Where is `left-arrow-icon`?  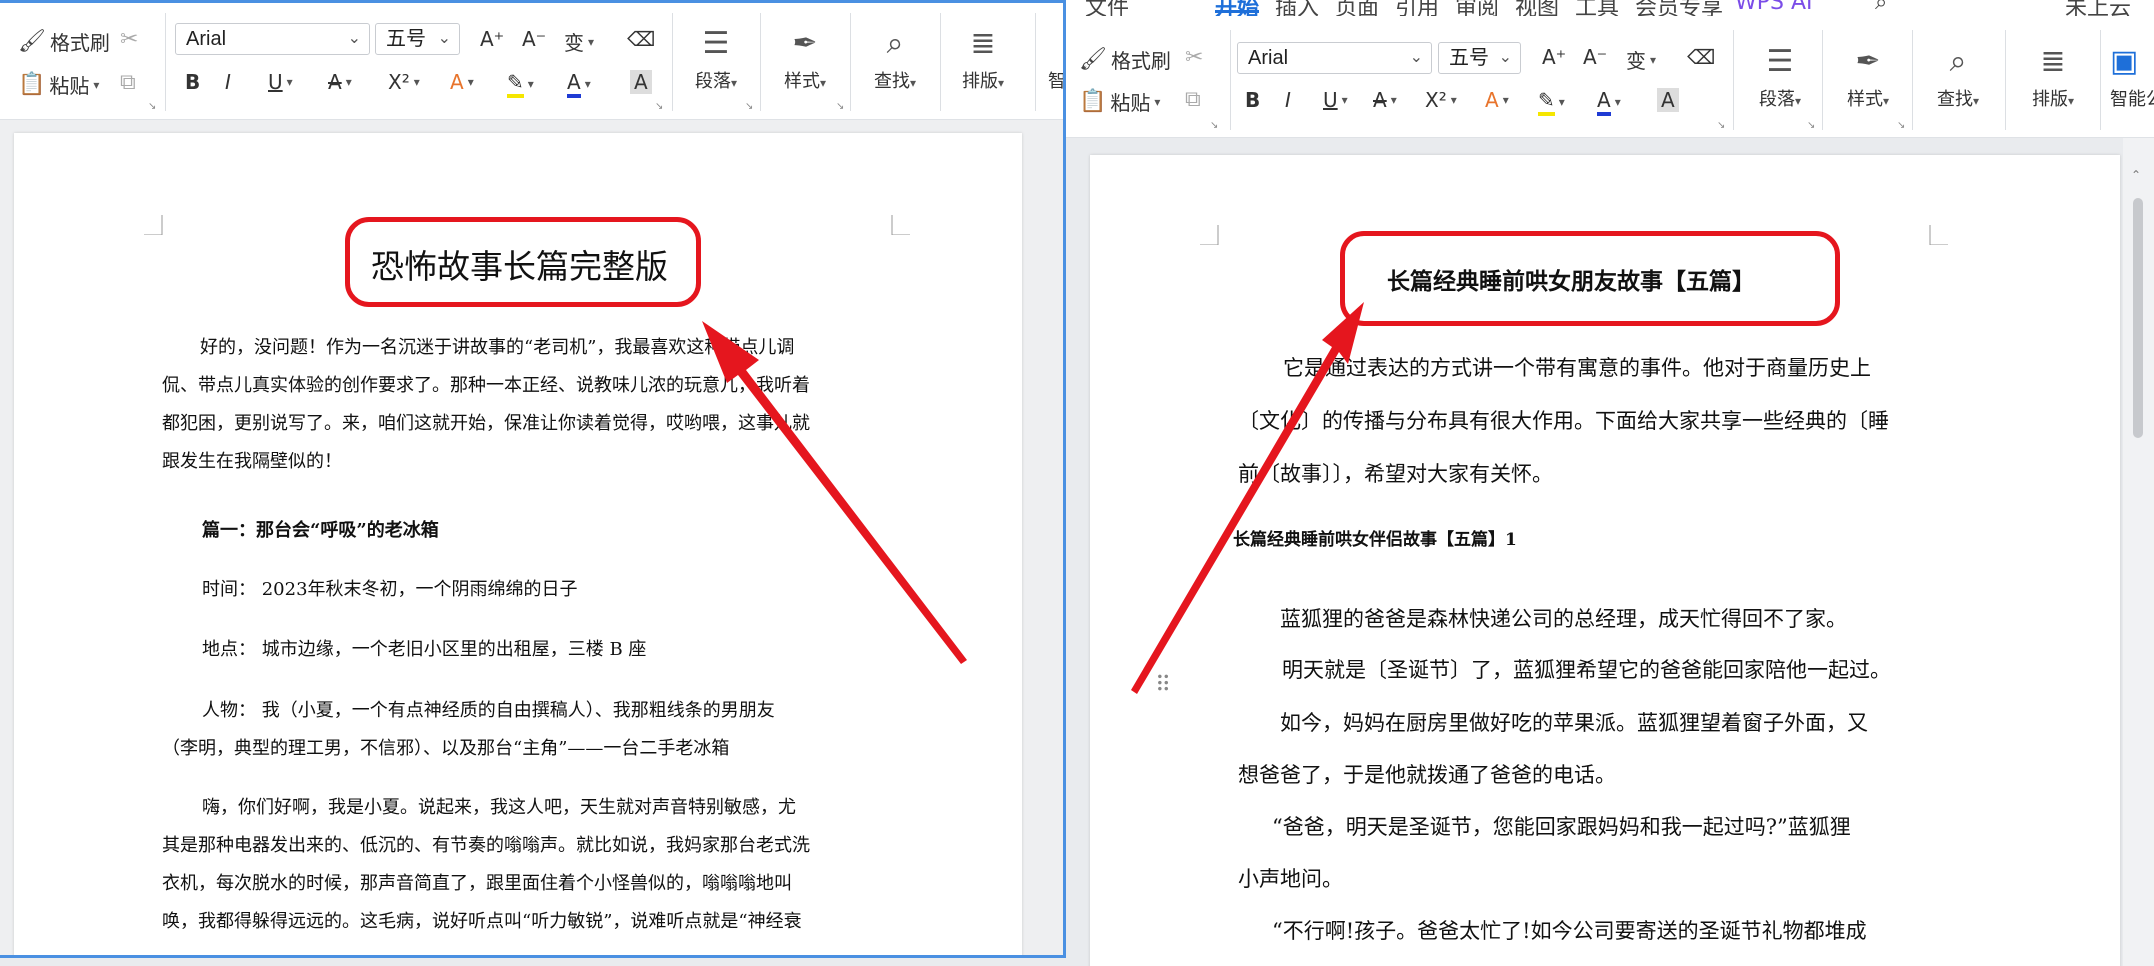
left-arrow-icon is located at coordinates (834, 492).